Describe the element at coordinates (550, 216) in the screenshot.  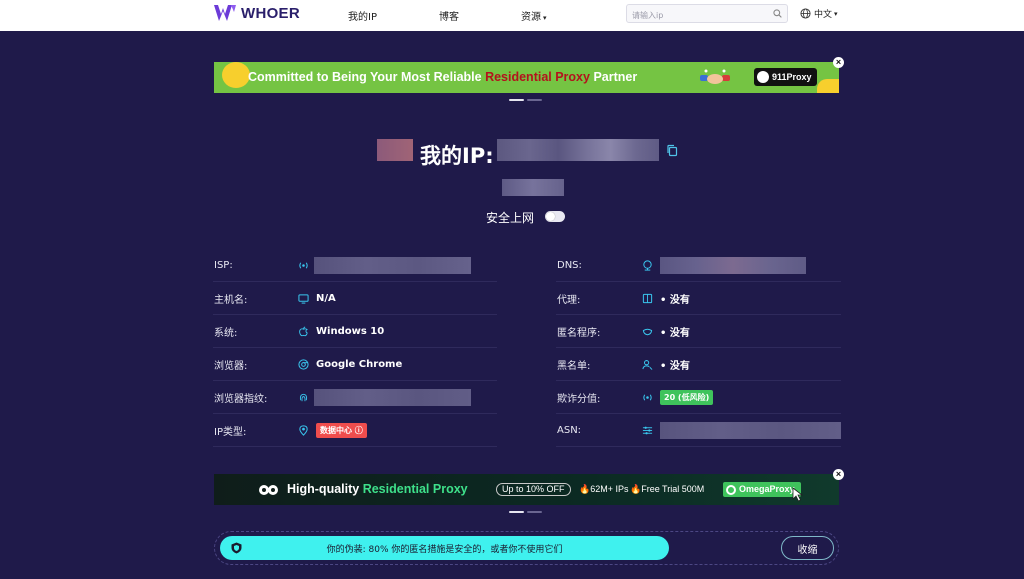
I see `toggle-knob` at that location.